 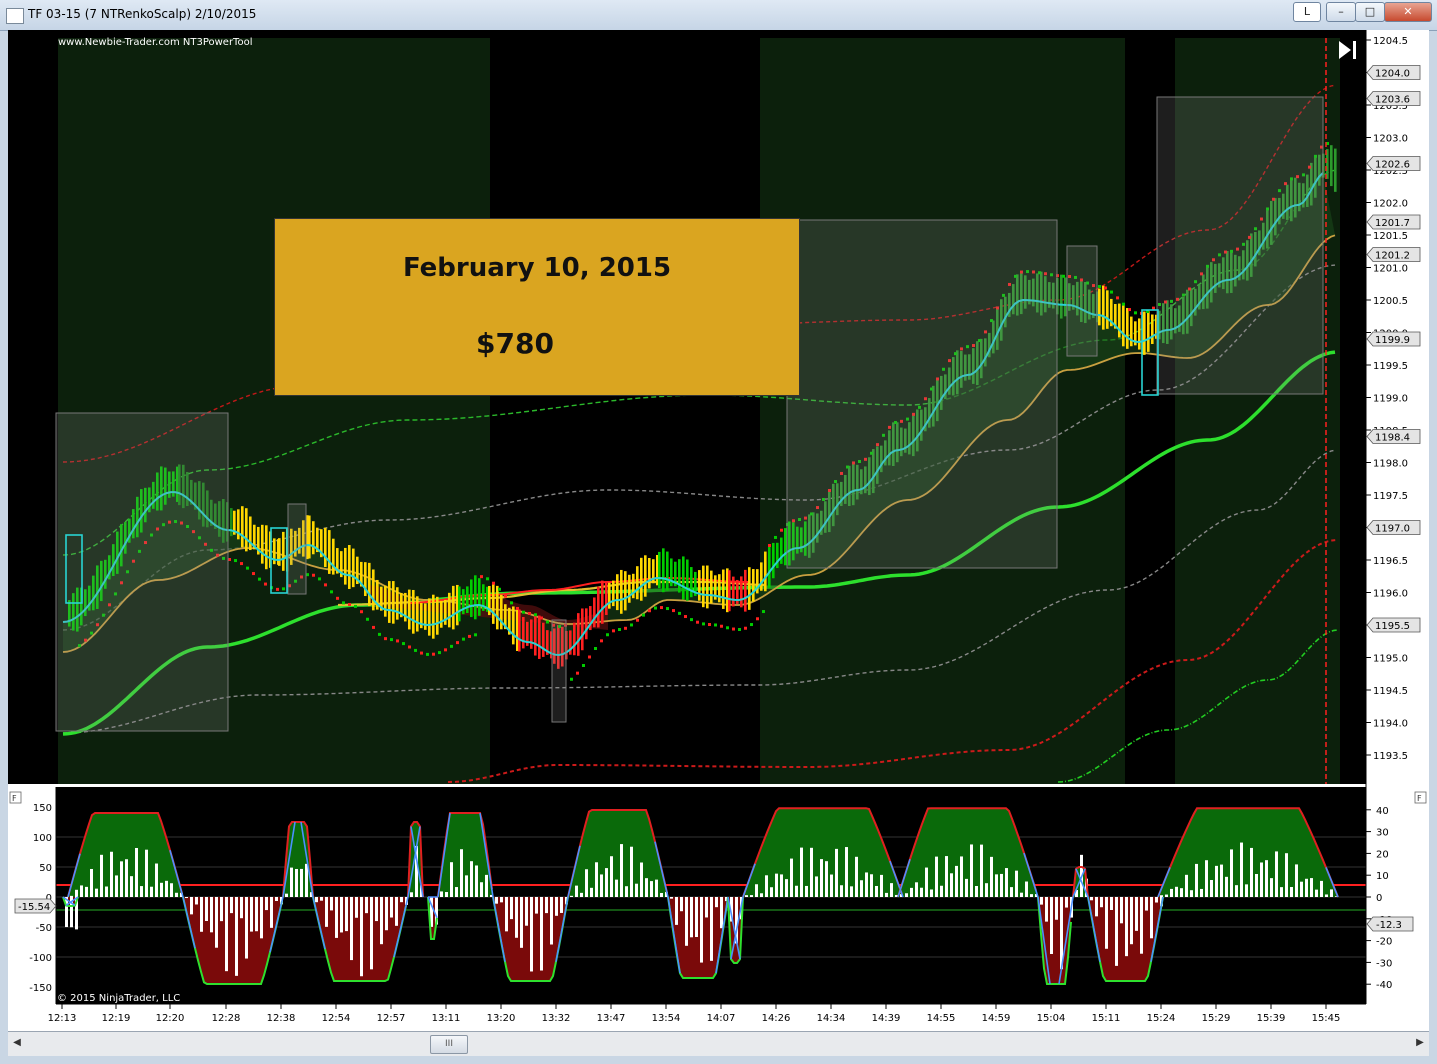 What do you see at coordinates (1390, 236) in the screenshot?
I see `price-tick-label: 1201.5` at bounding box center [1390, 236].